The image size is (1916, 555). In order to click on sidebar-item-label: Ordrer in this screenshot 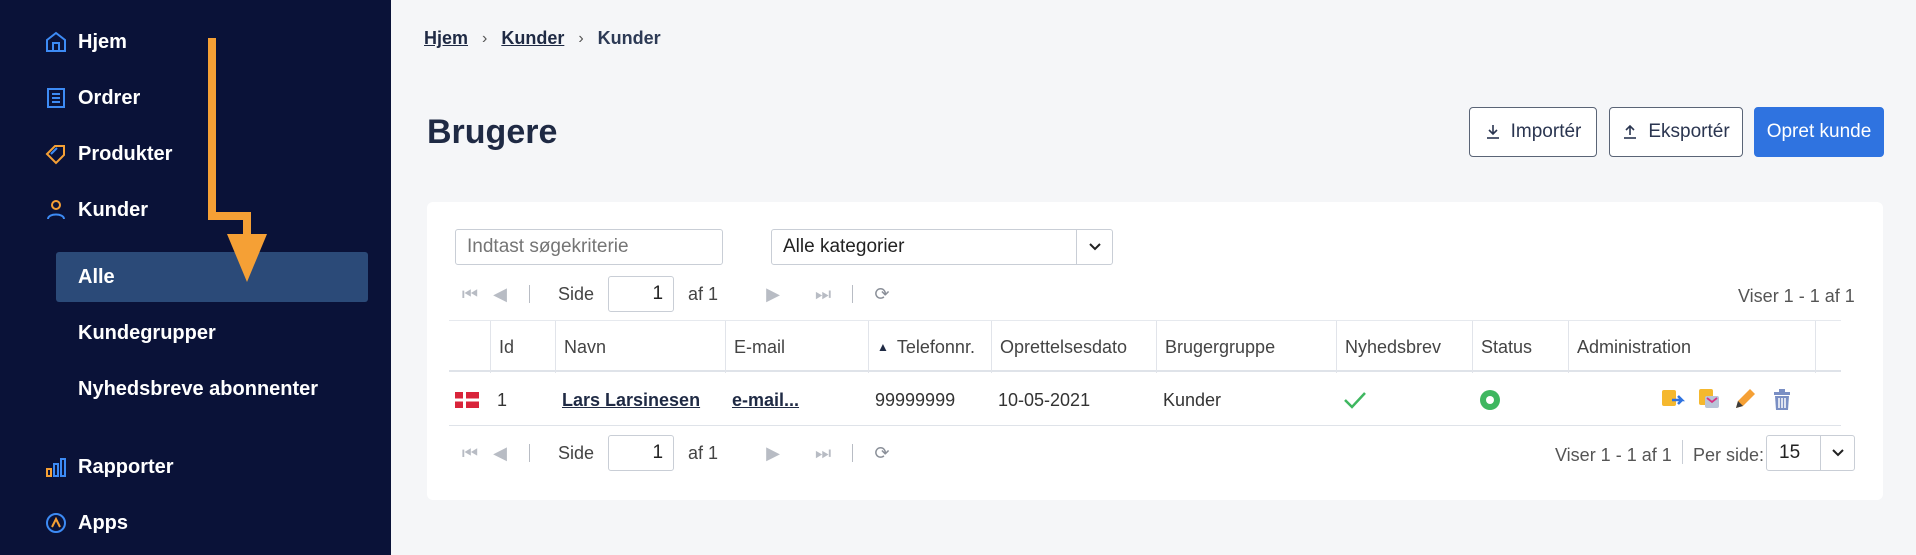, I will do `click(109, 97)`.